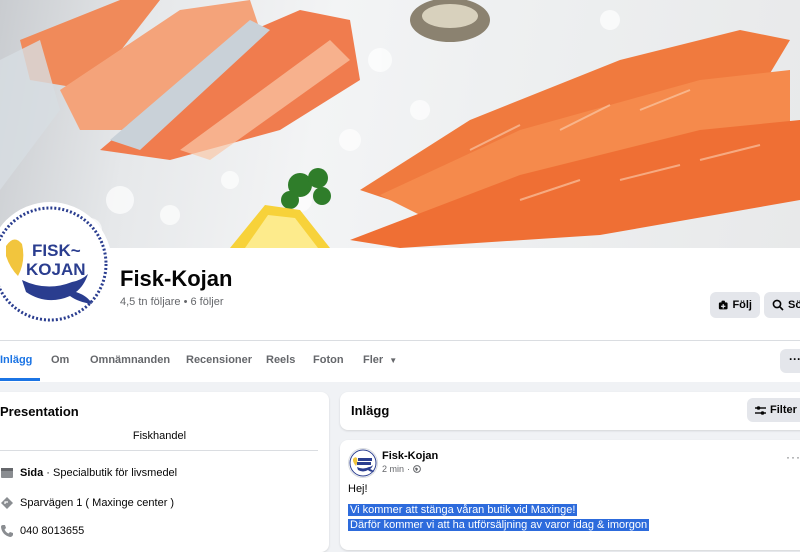 This screenshot has width=800, height=552. Describe the element at coordinates (16, 360) in the screenshot. I see `tab-inlagg: Inlägg` at that location.